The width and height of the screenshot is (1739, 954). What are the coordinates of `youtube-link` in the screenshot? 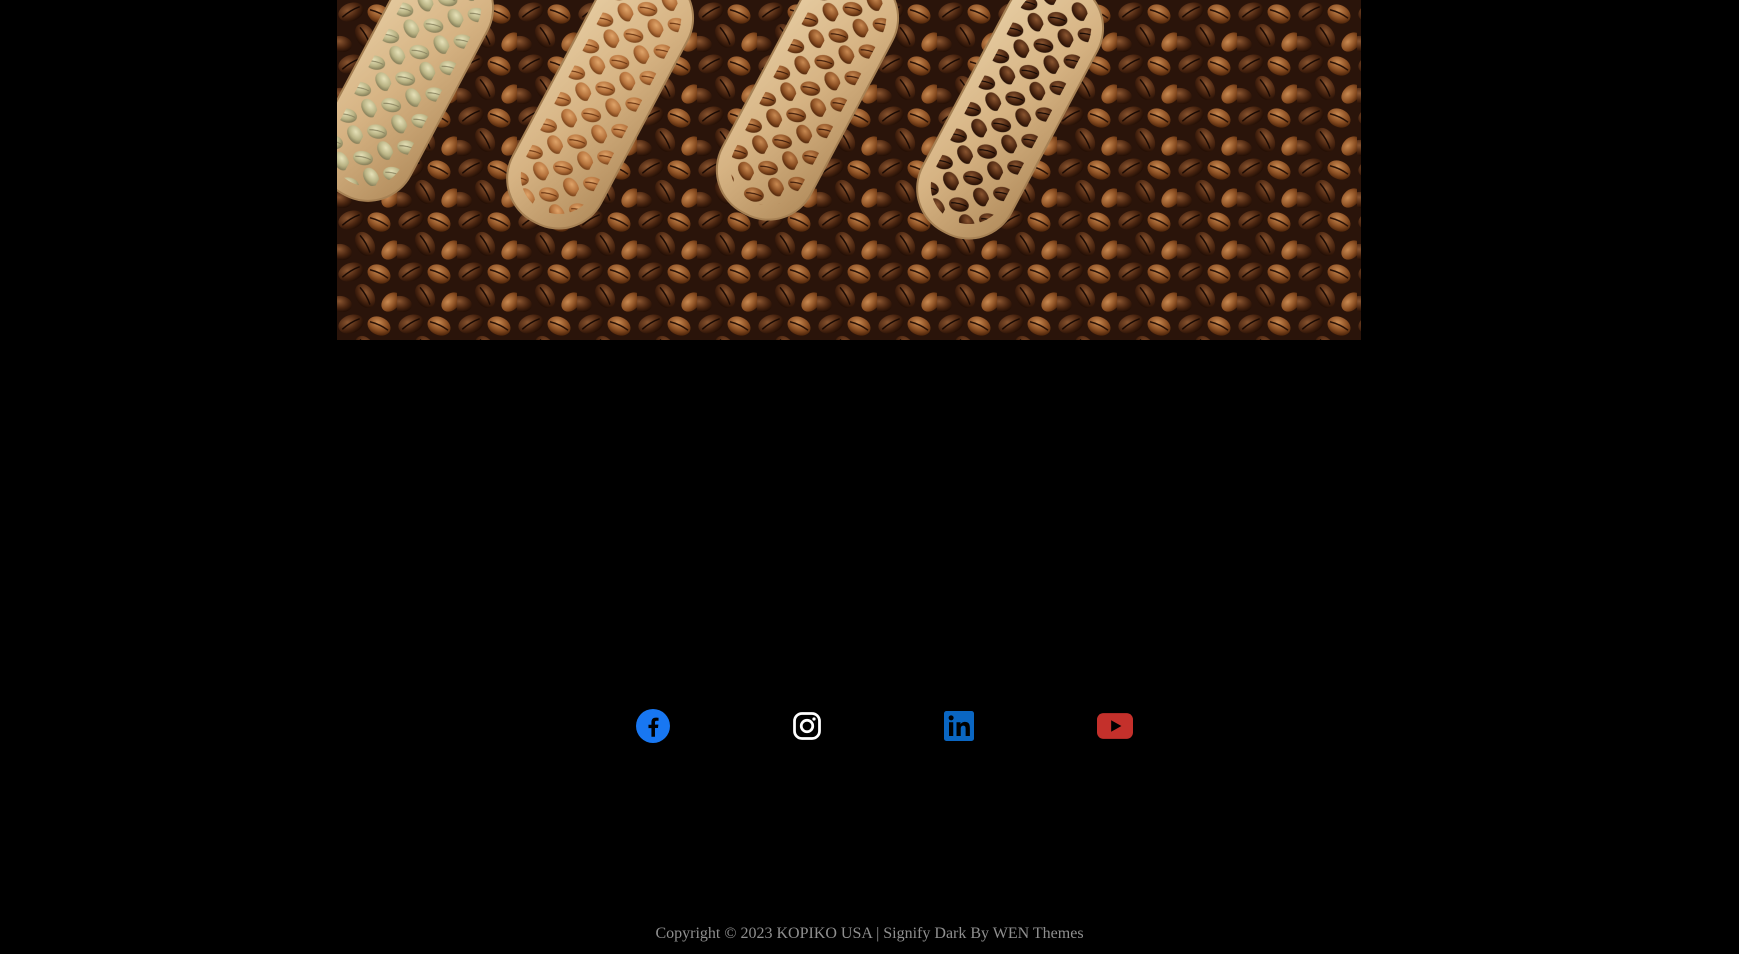 It's located at (1115, 726).